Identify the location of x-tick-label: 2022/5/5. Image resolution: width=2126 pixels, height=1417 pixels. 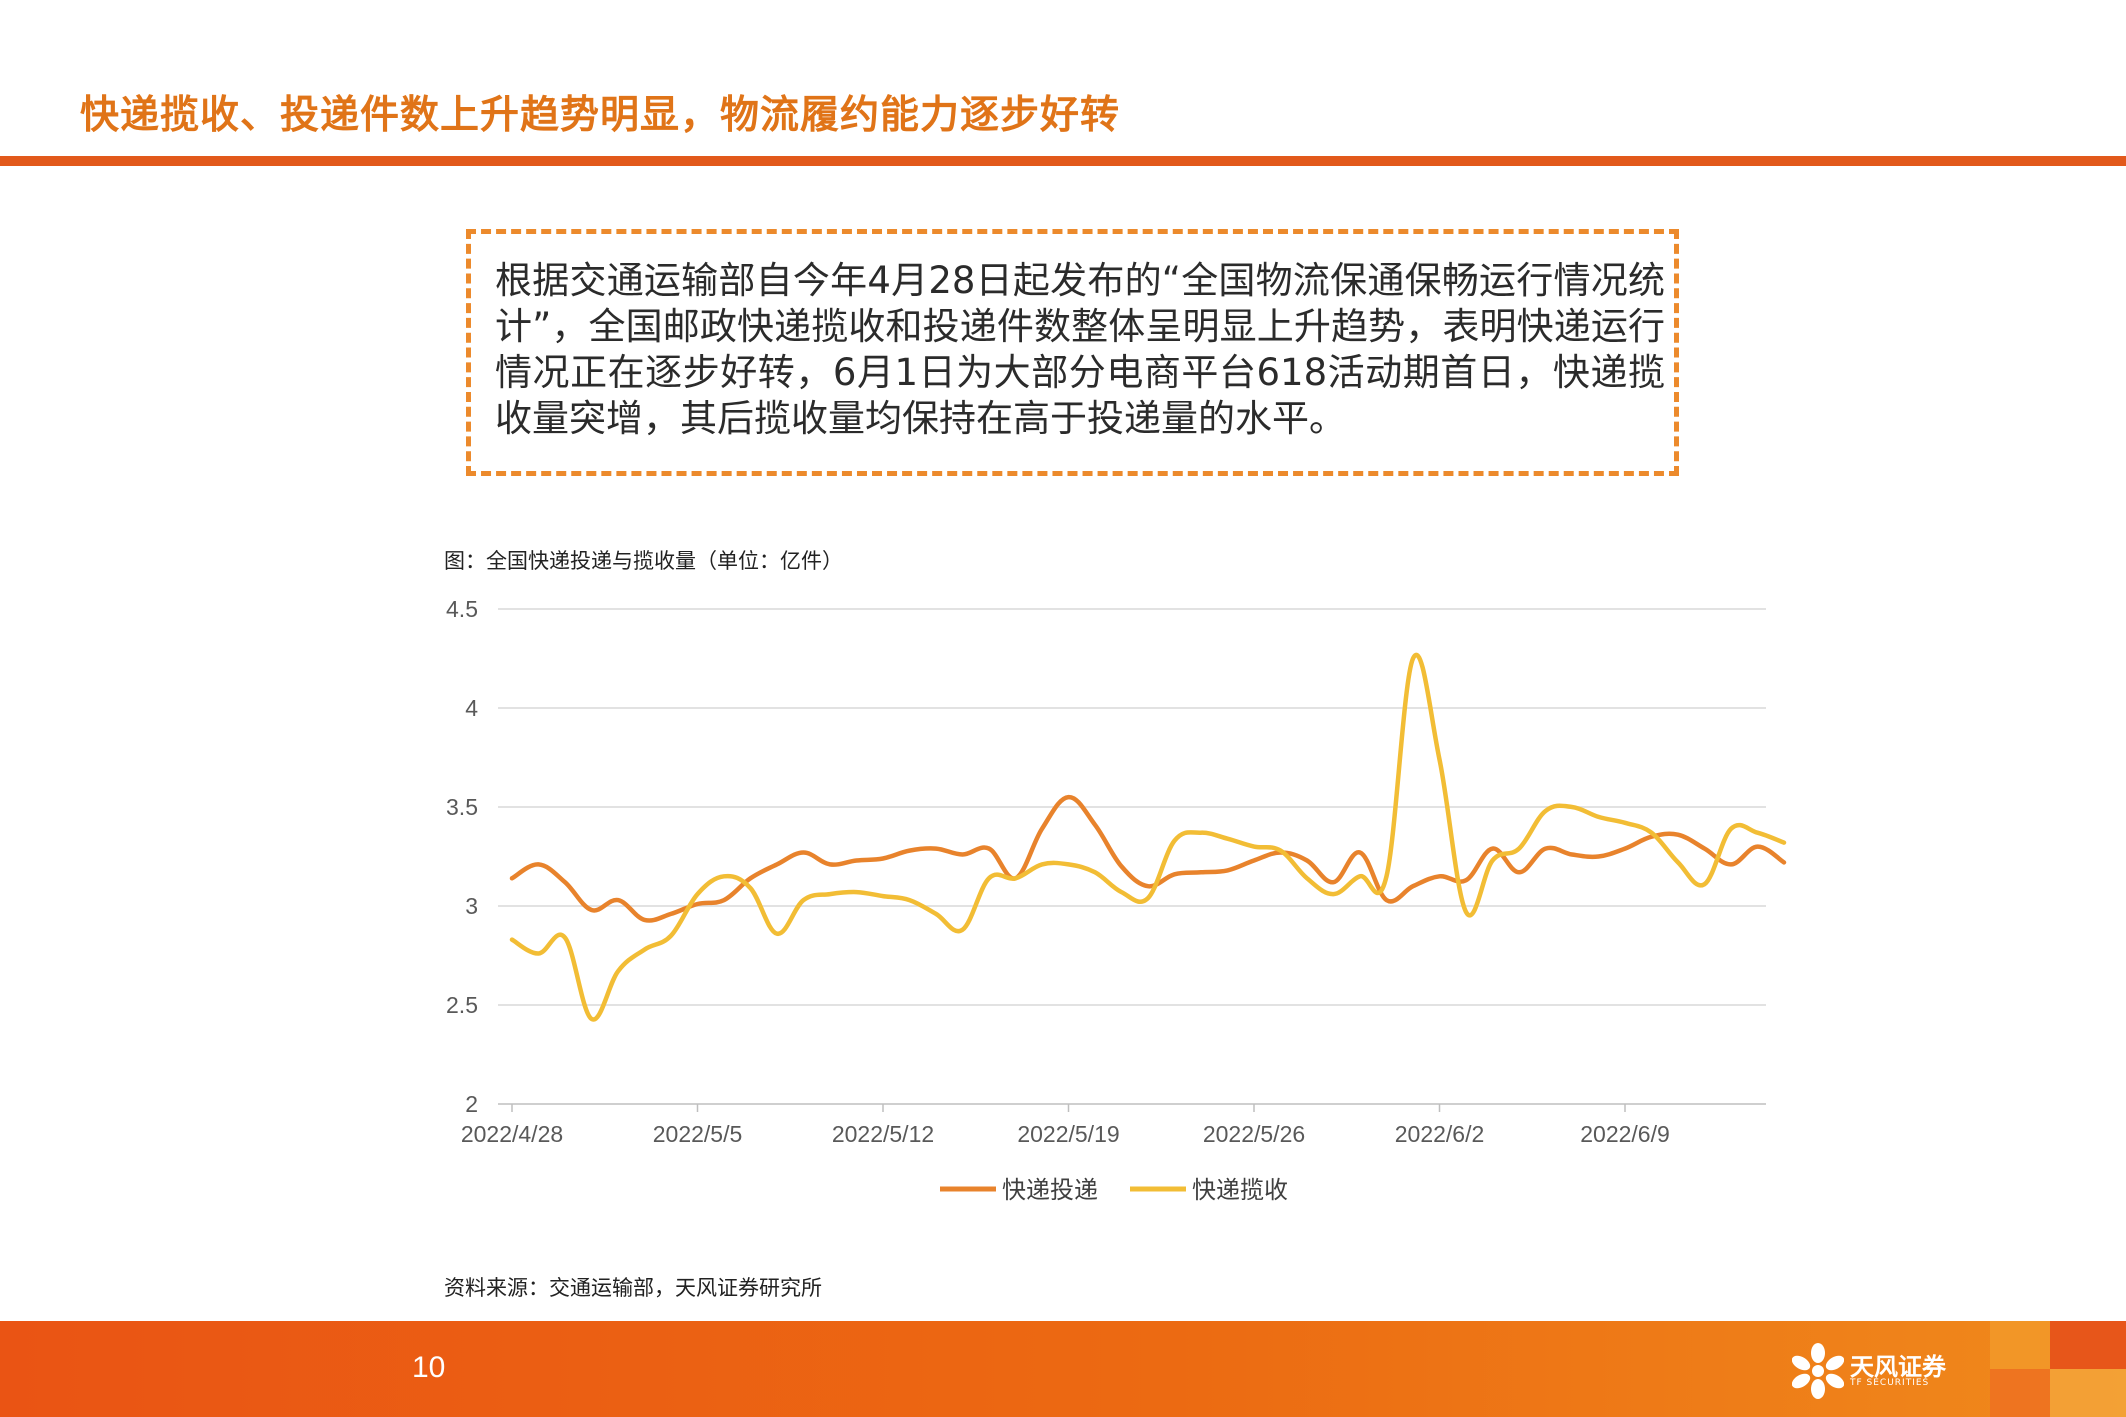
(698, 1134).